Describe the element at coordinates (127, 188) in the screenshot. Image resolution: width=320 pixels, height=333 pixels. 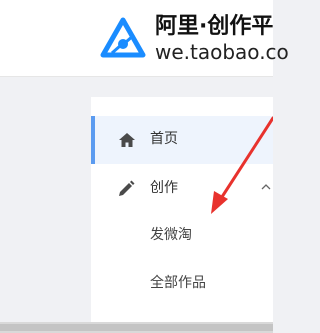
I see `pen-icon` at that location.